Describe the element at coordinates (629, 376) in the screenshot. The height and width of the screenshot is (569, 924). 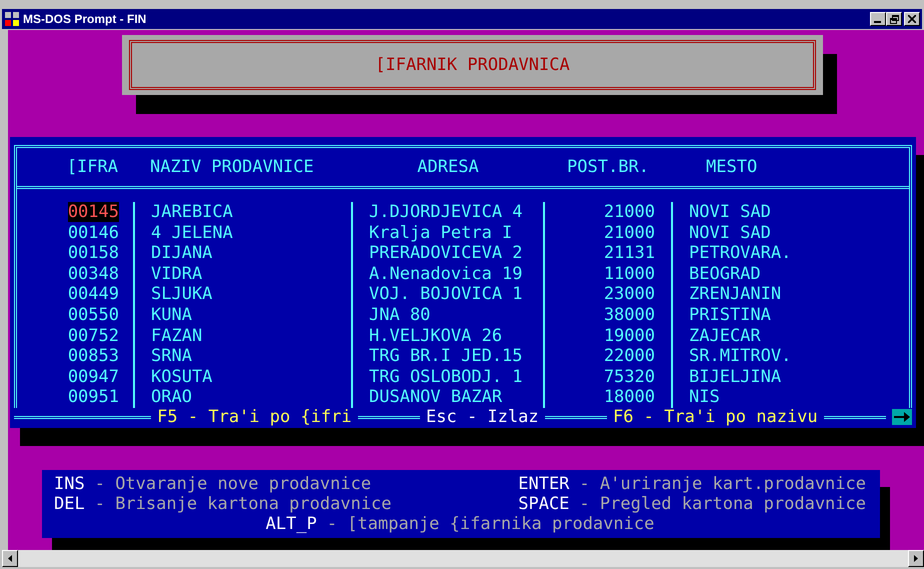
I see `table-cell: 75320` at that location.